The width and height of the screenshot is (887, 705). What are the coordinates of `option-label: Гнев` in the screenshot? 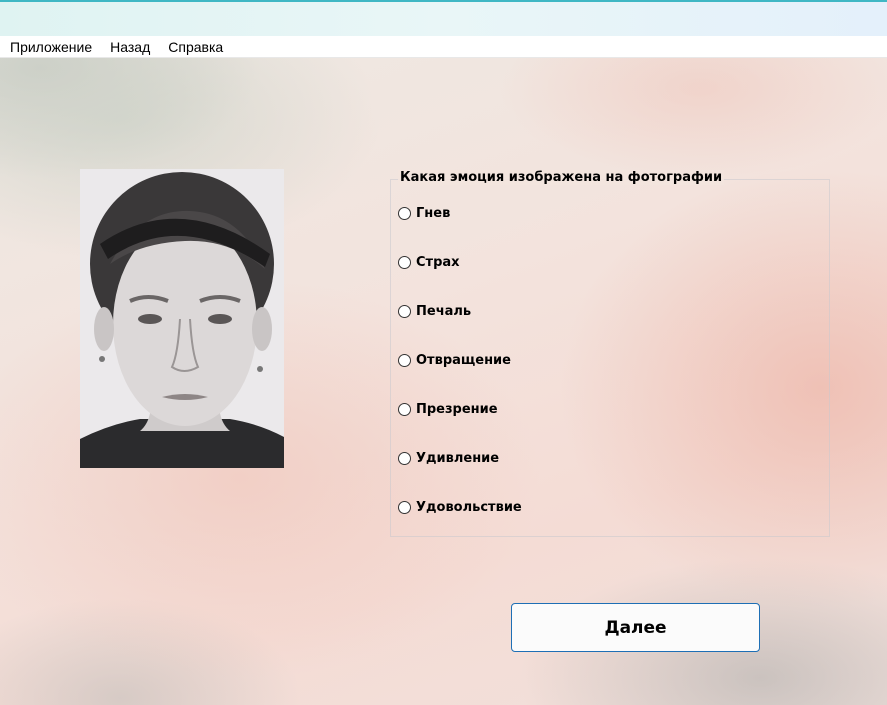 It's located at (433, 213).